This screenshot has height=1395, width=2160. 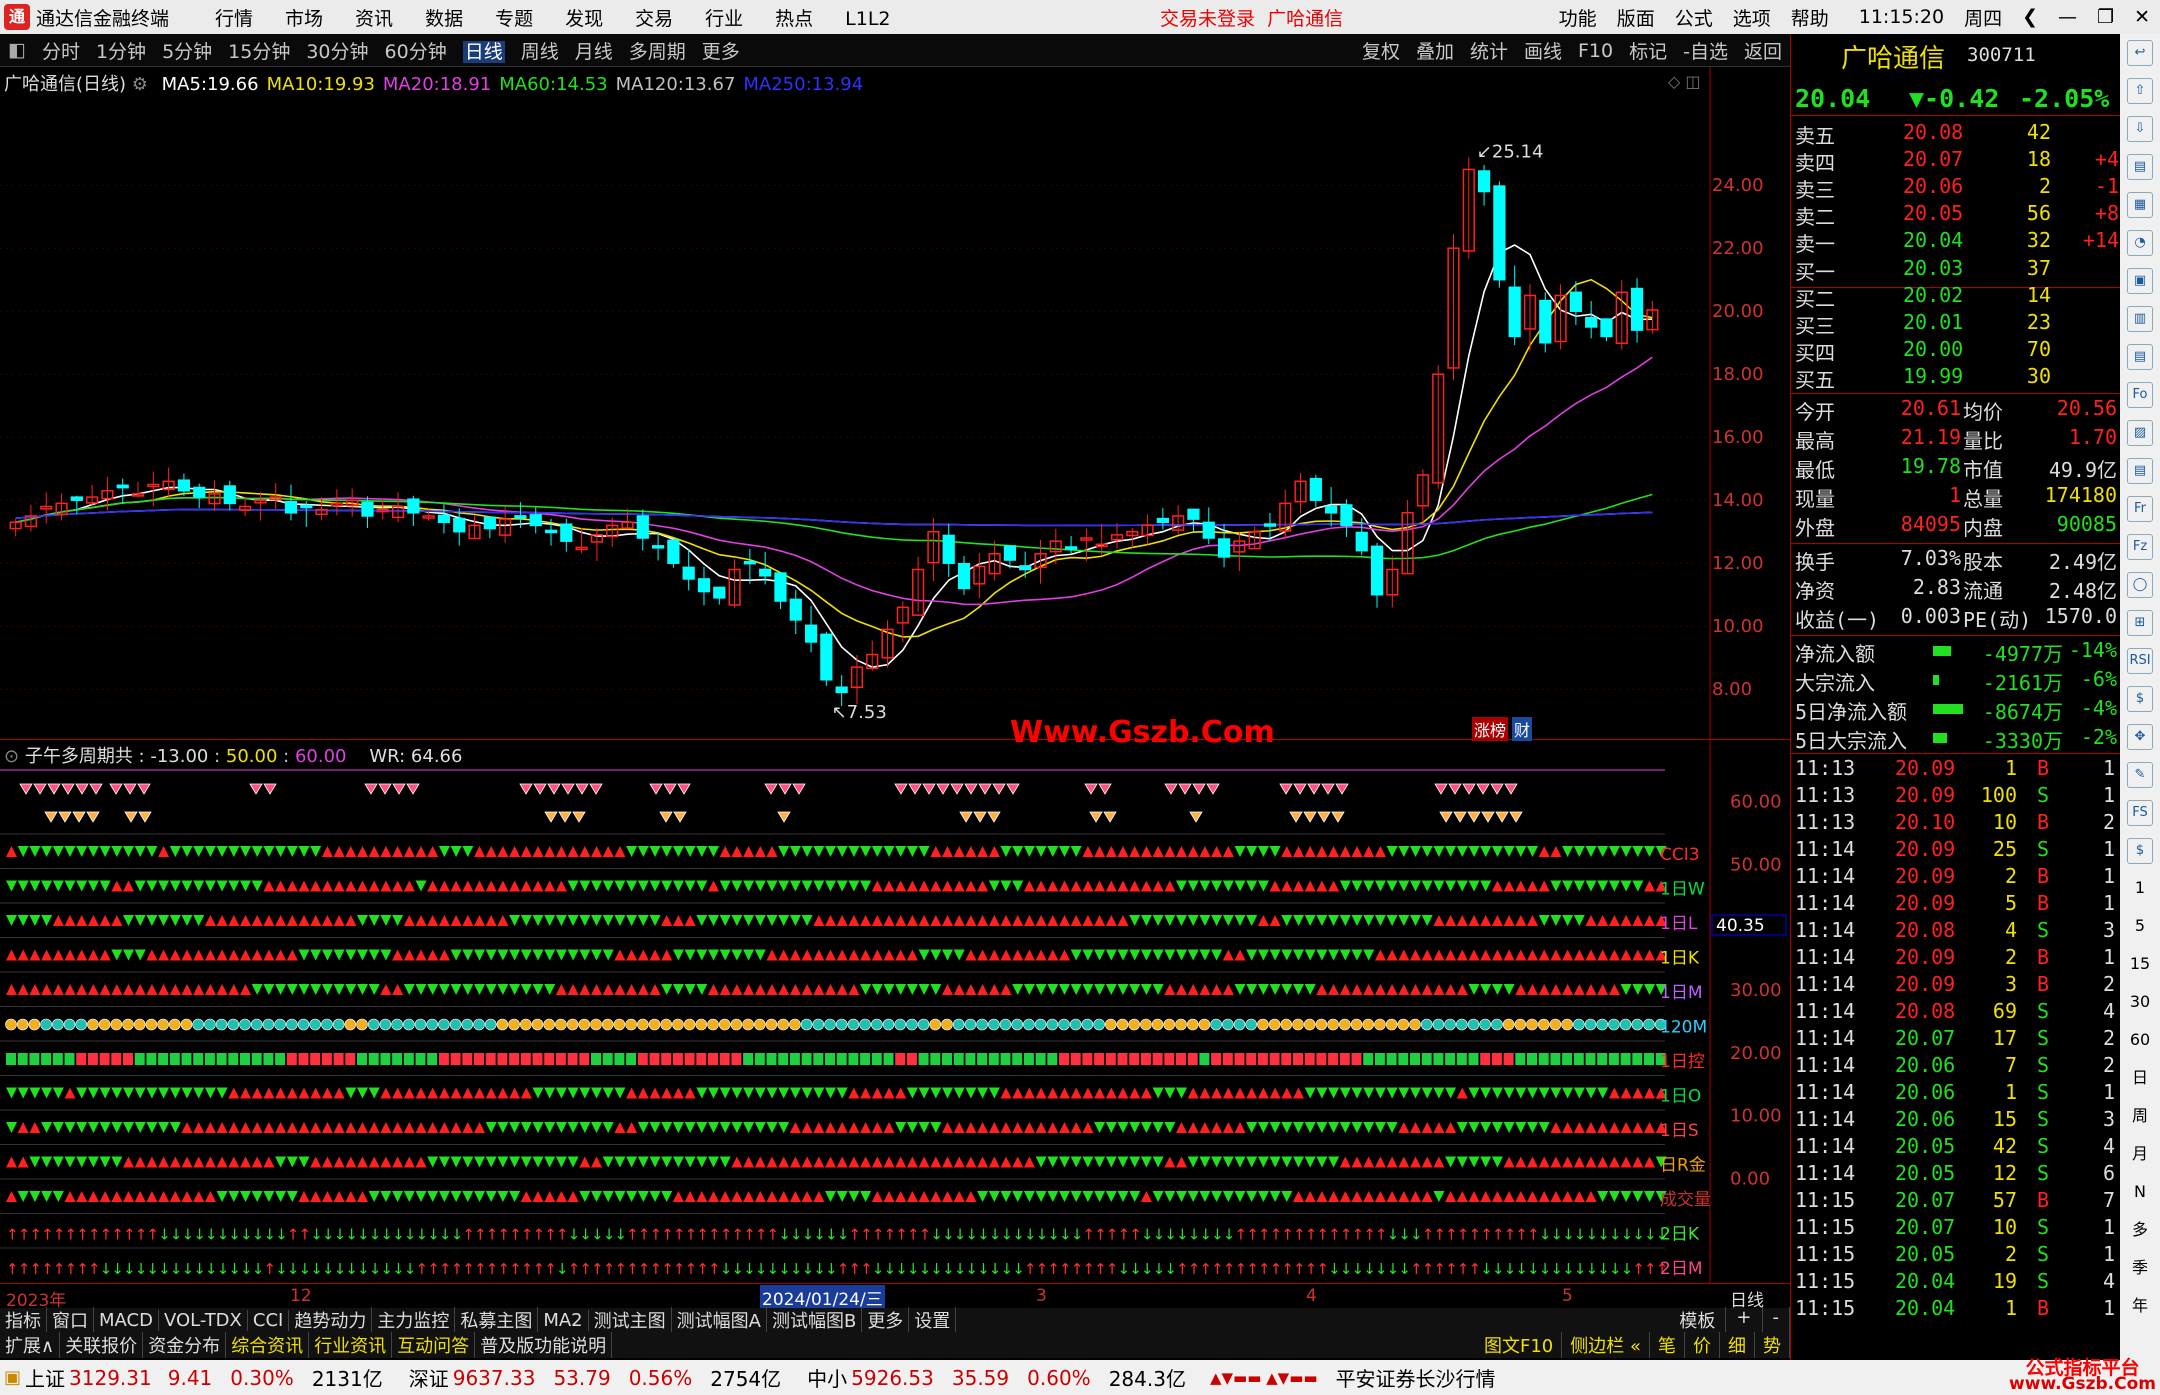 I want to click on period-tab-6: 日线, so click(x=483, y=51).